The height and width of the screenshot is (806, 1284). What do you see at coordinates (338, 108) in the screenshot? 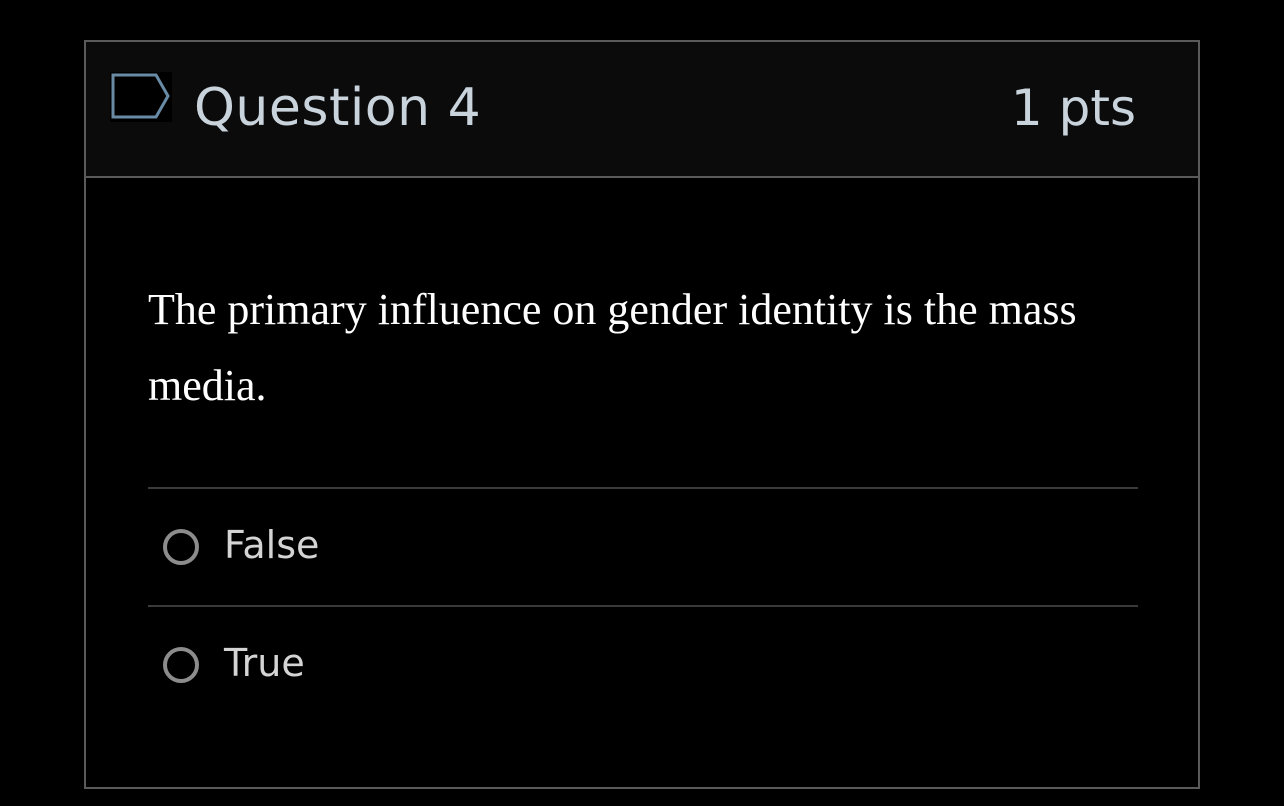
I see `question-title: Question 4` at bounding box center [338, 108].